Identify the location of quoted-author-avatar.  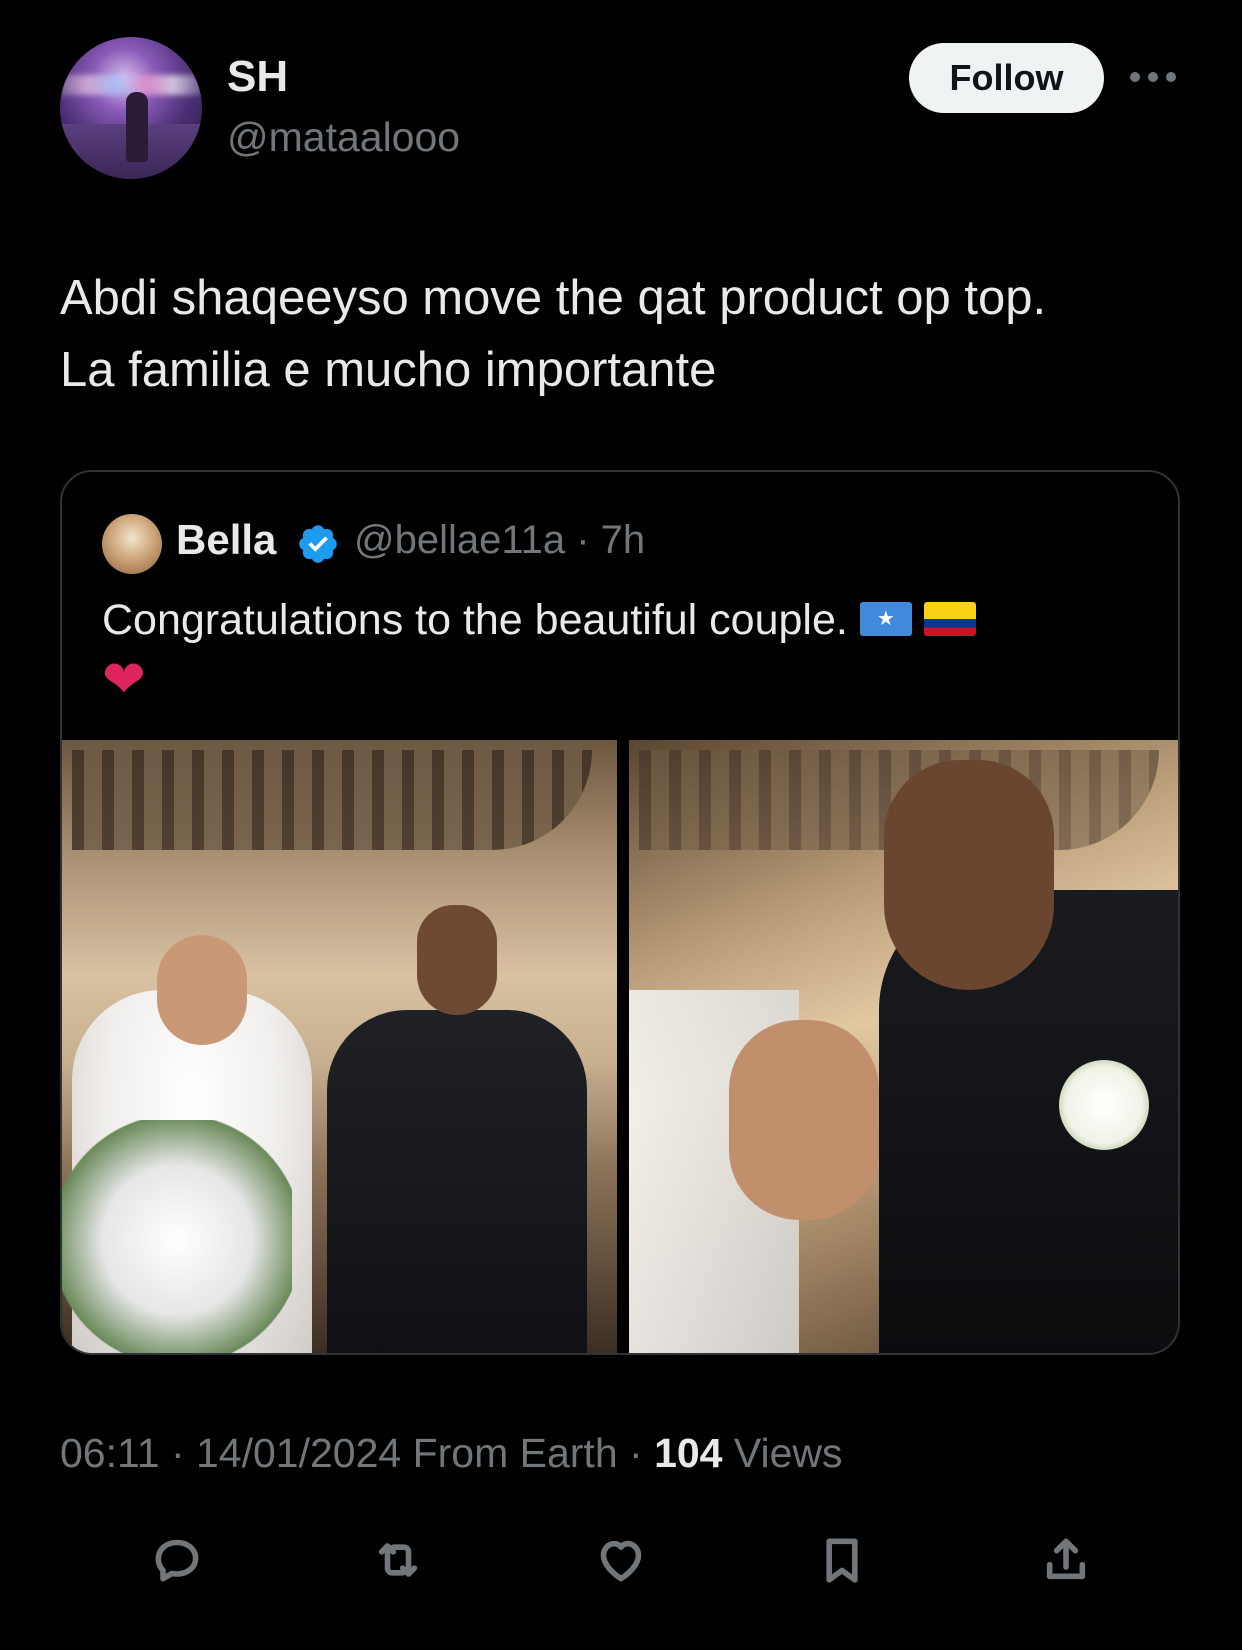
(132, 544).